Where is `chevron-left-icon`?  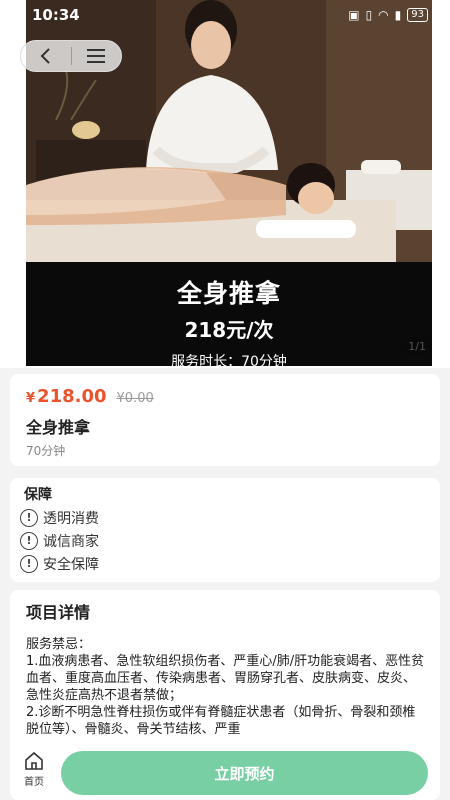
chevron-left-icon is located at coordinates (45, 56).